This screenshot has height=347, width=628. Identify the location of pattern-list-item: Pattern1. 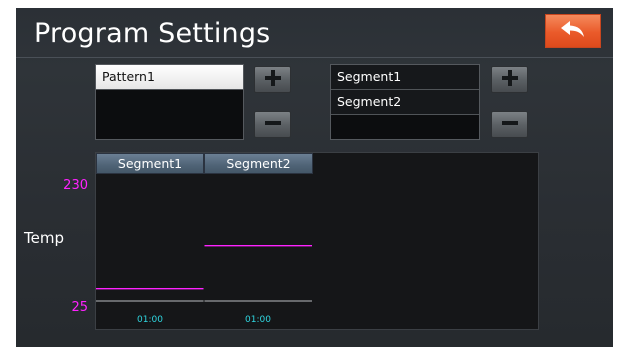
(169, 77).